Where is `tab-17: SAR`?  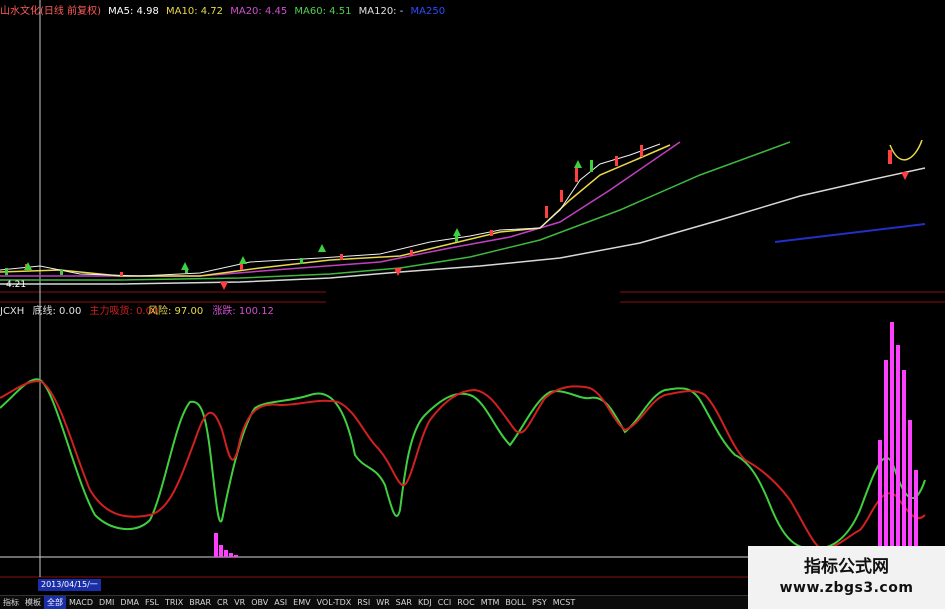
tab-17: SAR is located at coordinates (404, 602).